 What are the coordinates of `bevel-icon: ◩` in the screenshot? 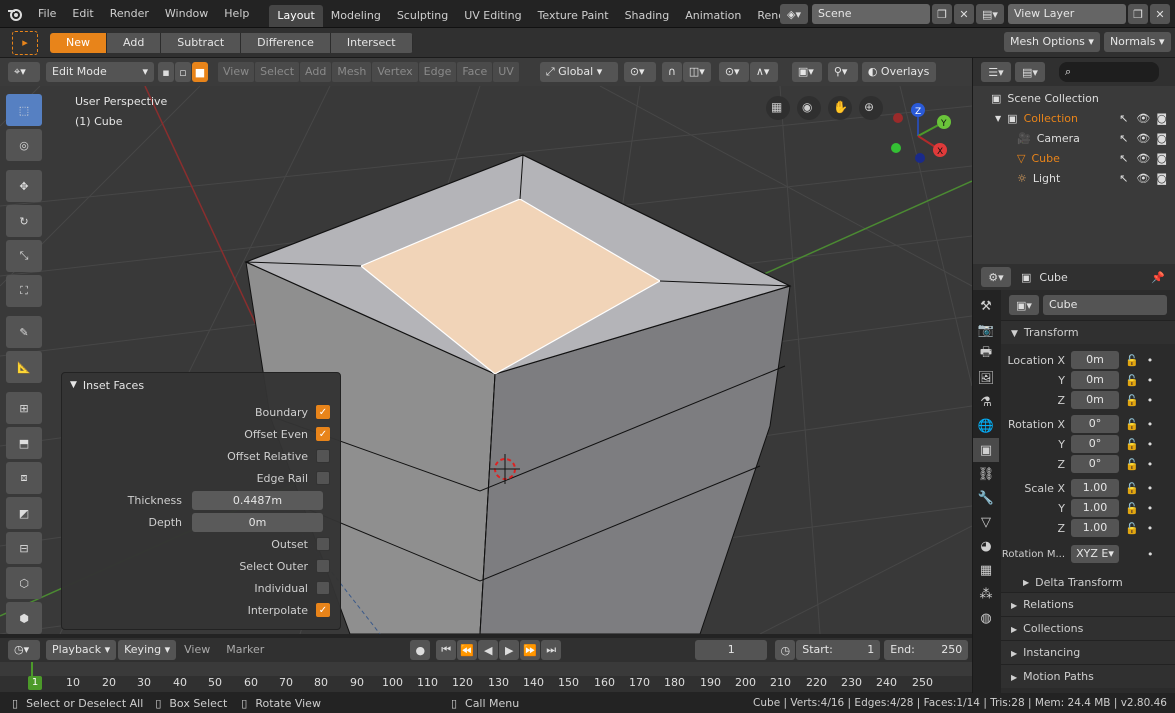 It's located at (24, 513).